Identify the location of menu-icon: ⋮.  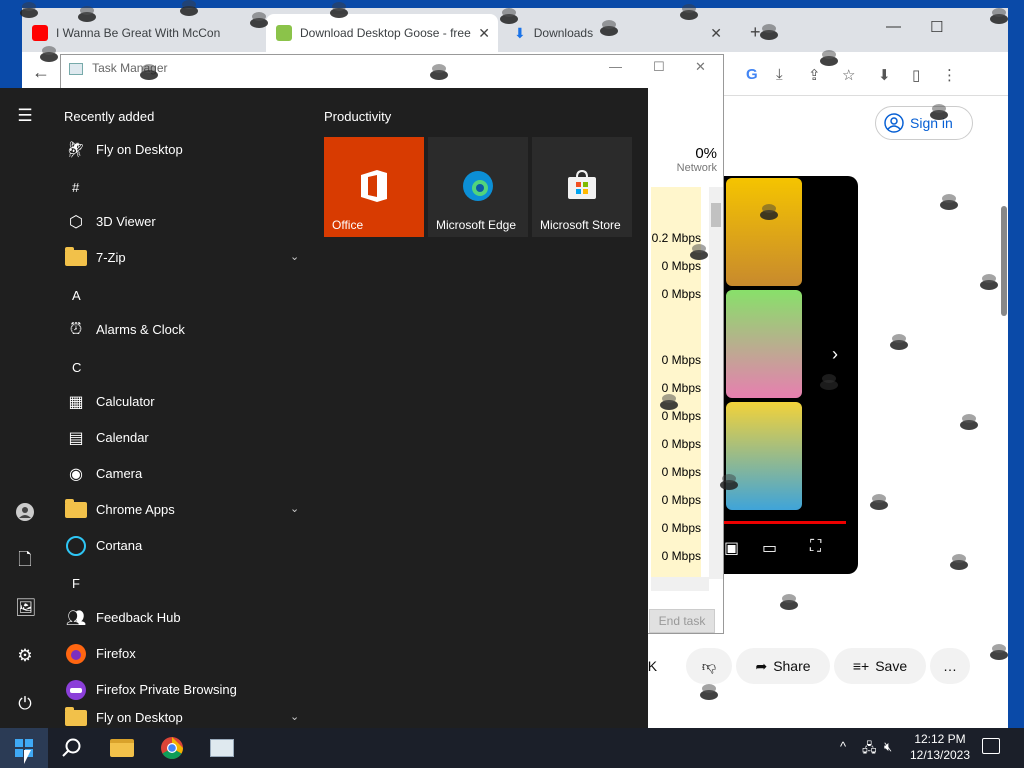
(949, 75).